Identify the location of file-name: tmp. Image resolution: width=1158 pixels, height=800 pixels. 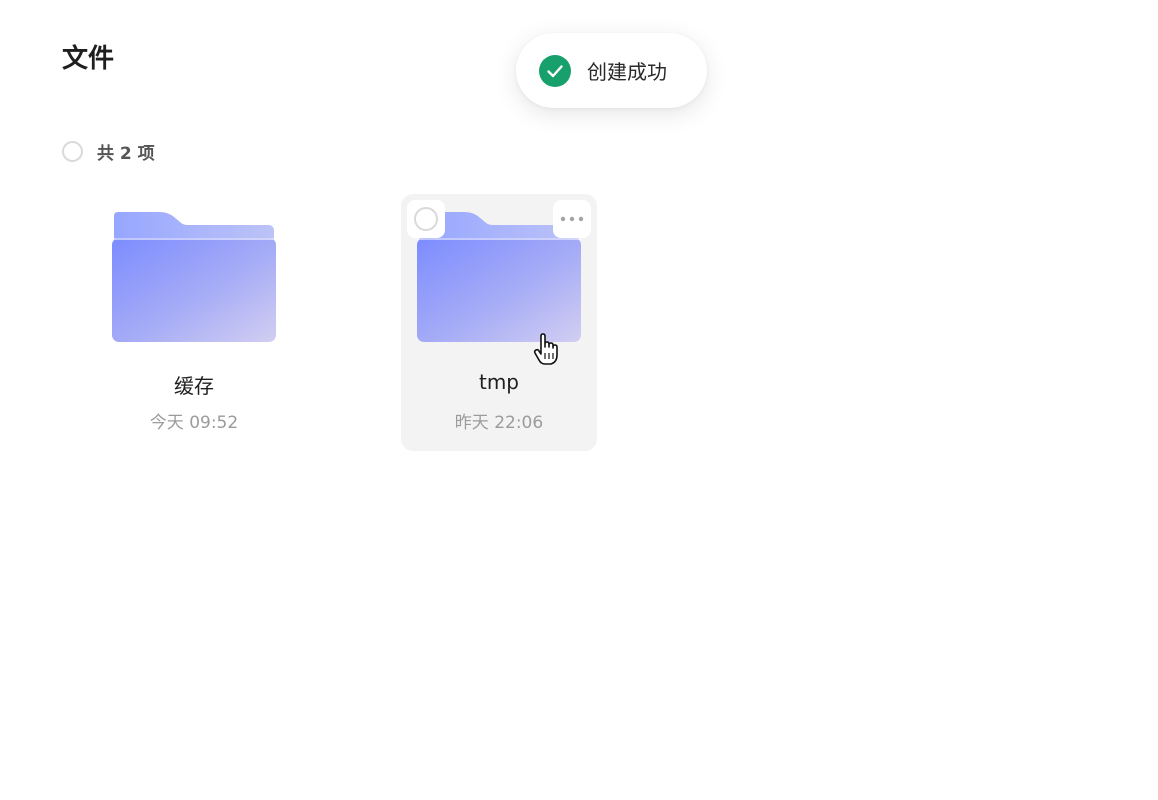
(499, 382).